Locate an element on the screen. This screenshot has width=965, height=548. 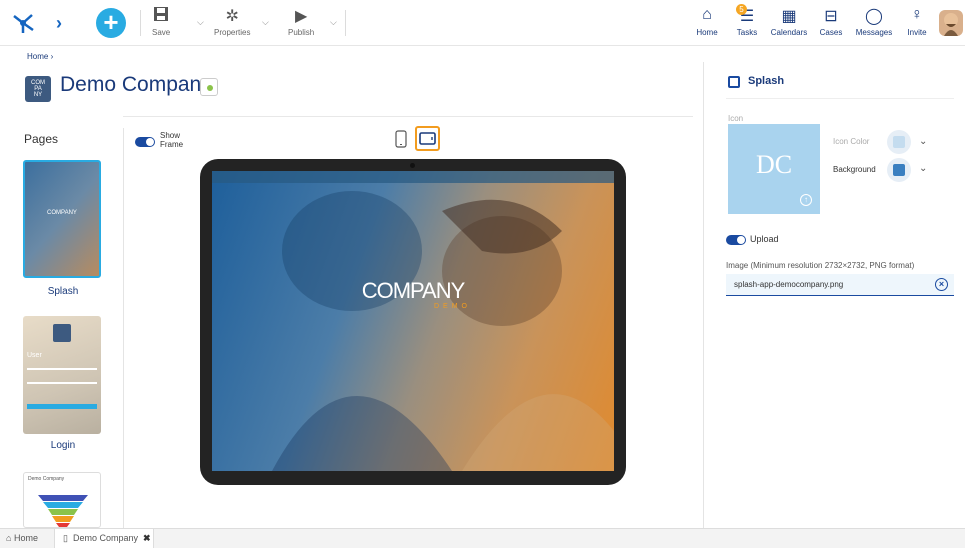
panel-title: Splash is located at coordinates (766, 81).